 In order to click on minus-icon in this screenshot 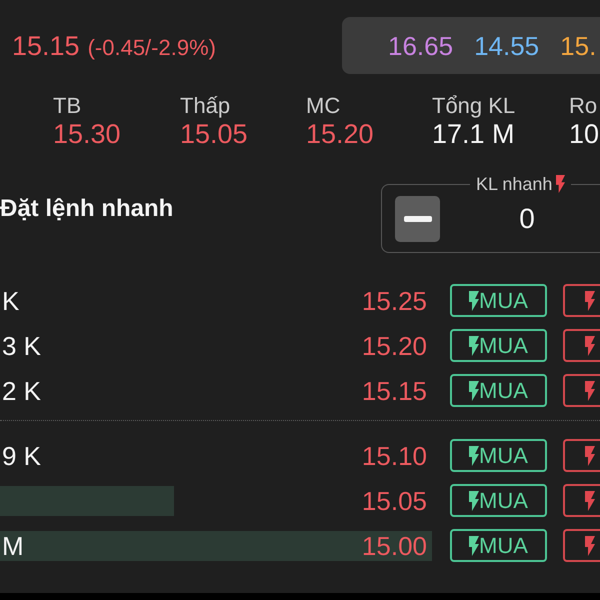, I will do `click(418, 219)`.